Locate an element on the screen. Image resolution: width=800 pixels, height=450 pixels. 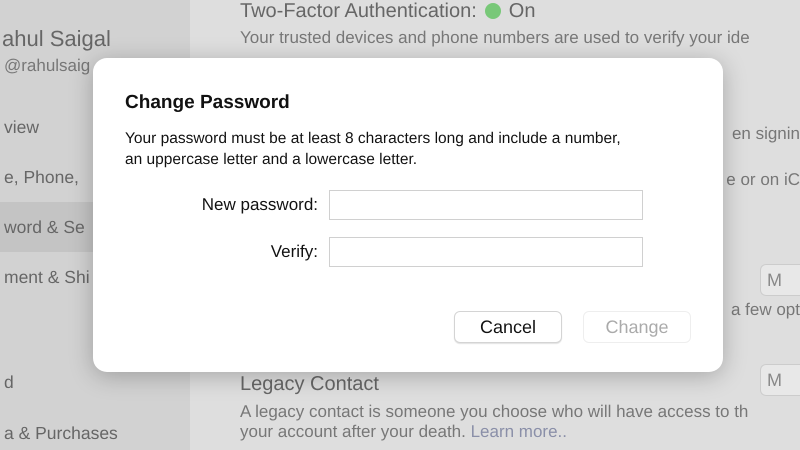
dialog-message: Your password must be at least 8 characters long and include a number, an uppercase letter and a lowercase letter. is located at coordinates (373, 149).